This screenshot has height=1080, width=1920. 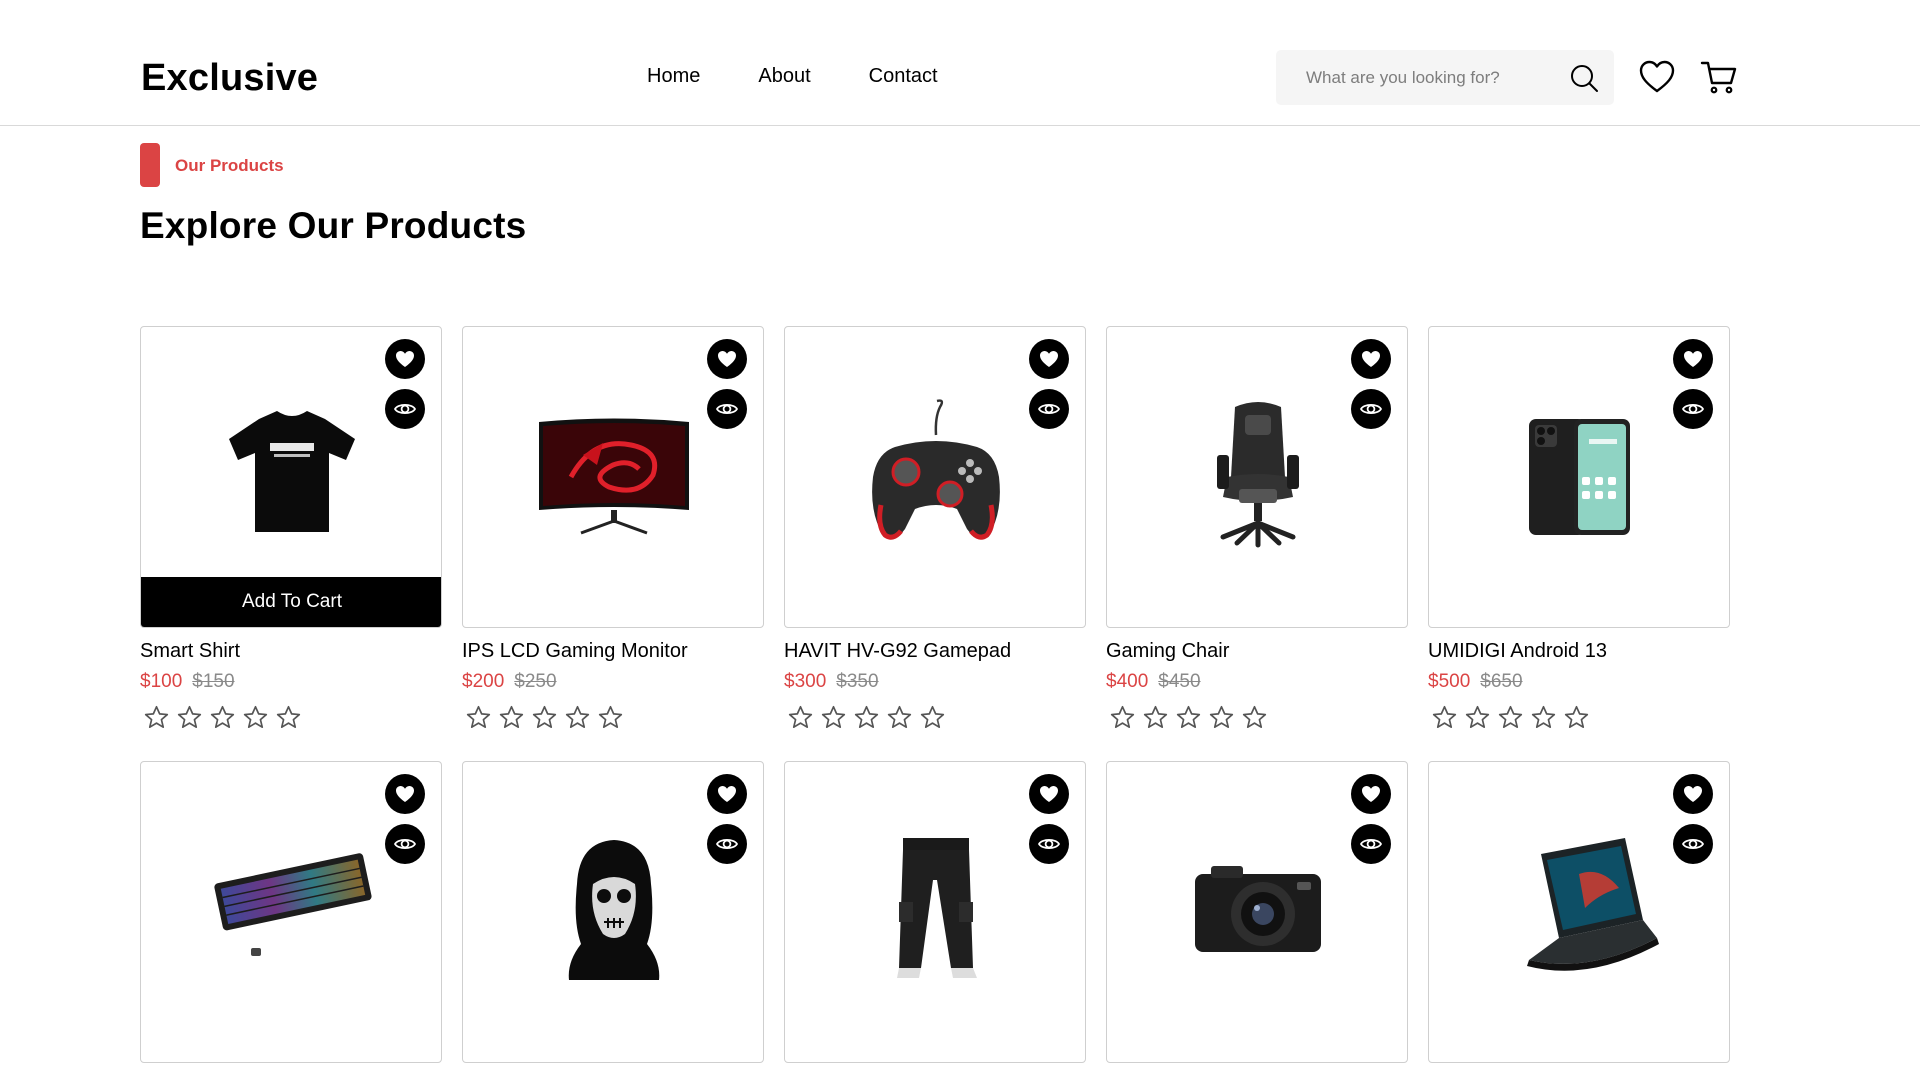 What do you see at coordinates (897, 651) in the screenshot?
I see `product-name: HAVIT HV-G92 Gamepad` at bounding box center [897, 651].